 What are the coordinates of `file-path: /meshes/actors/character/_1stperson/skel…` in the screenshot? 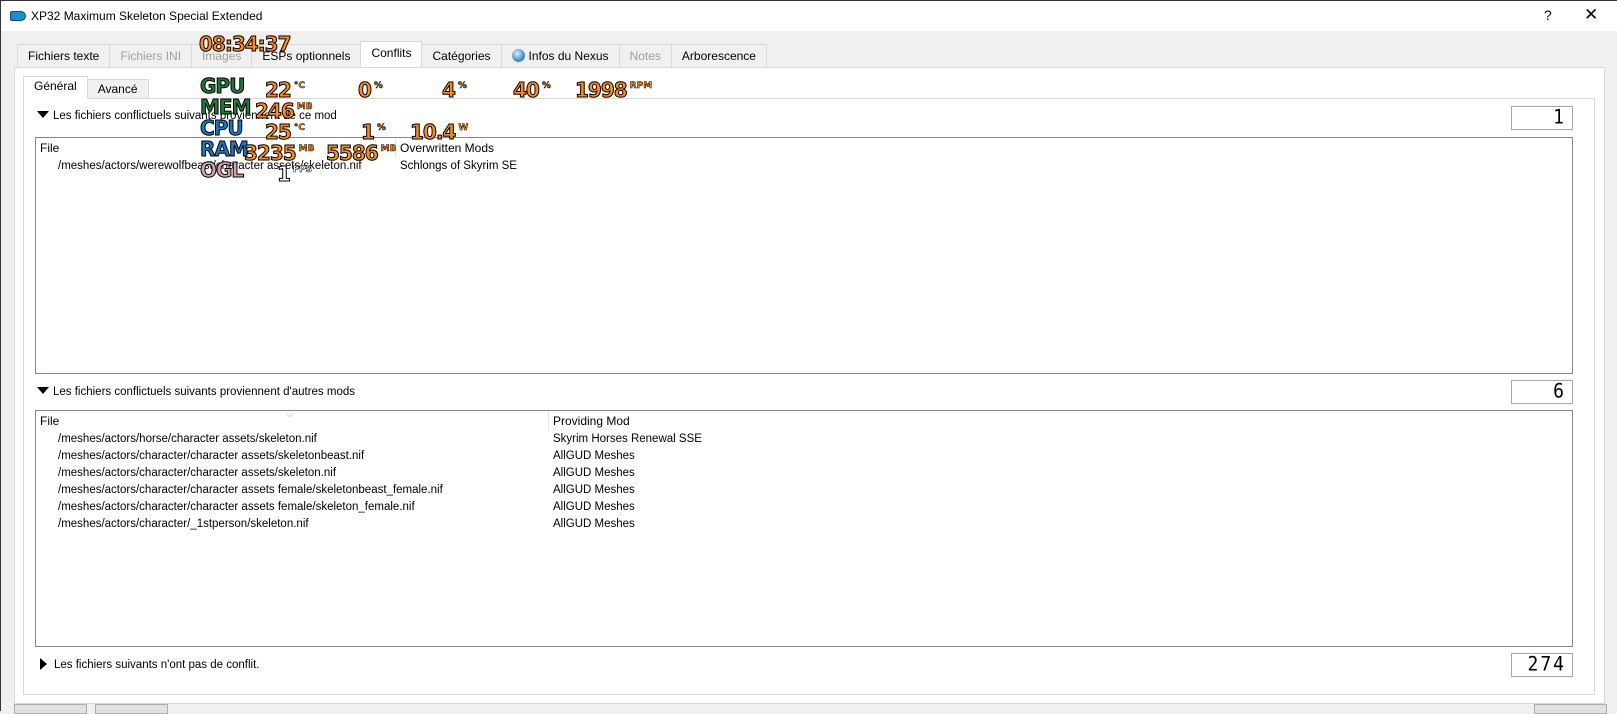 It's located at (183, 524).